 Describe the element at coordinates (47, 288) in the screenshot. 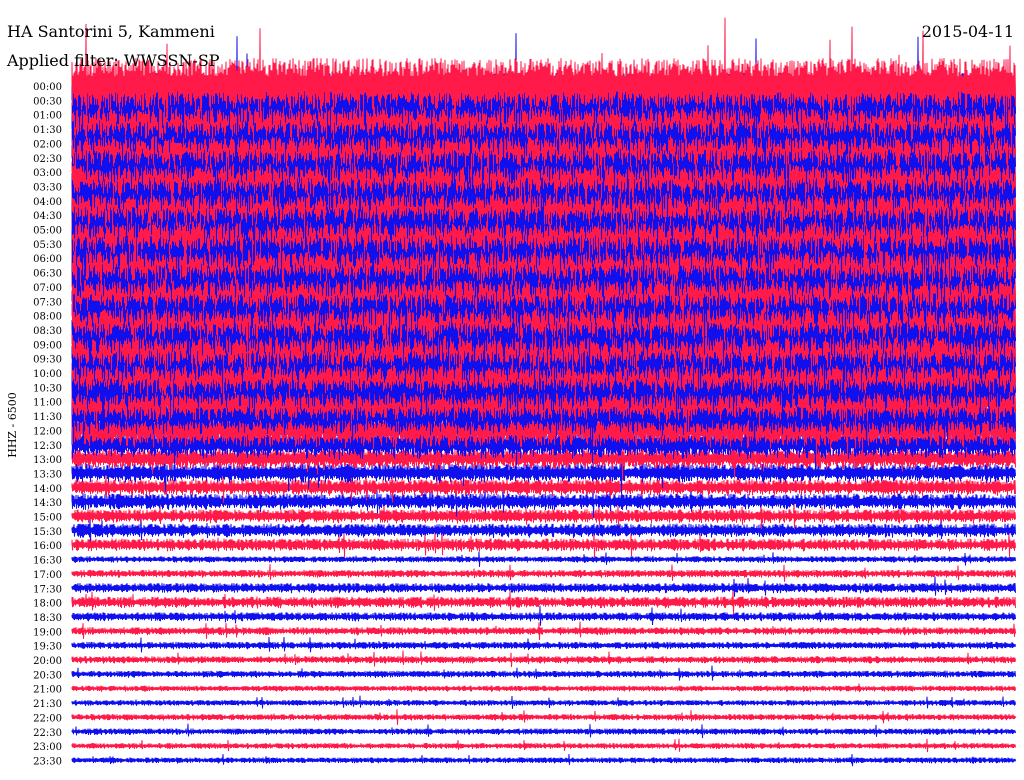

I see `row-time-label: 07:00` at that location.